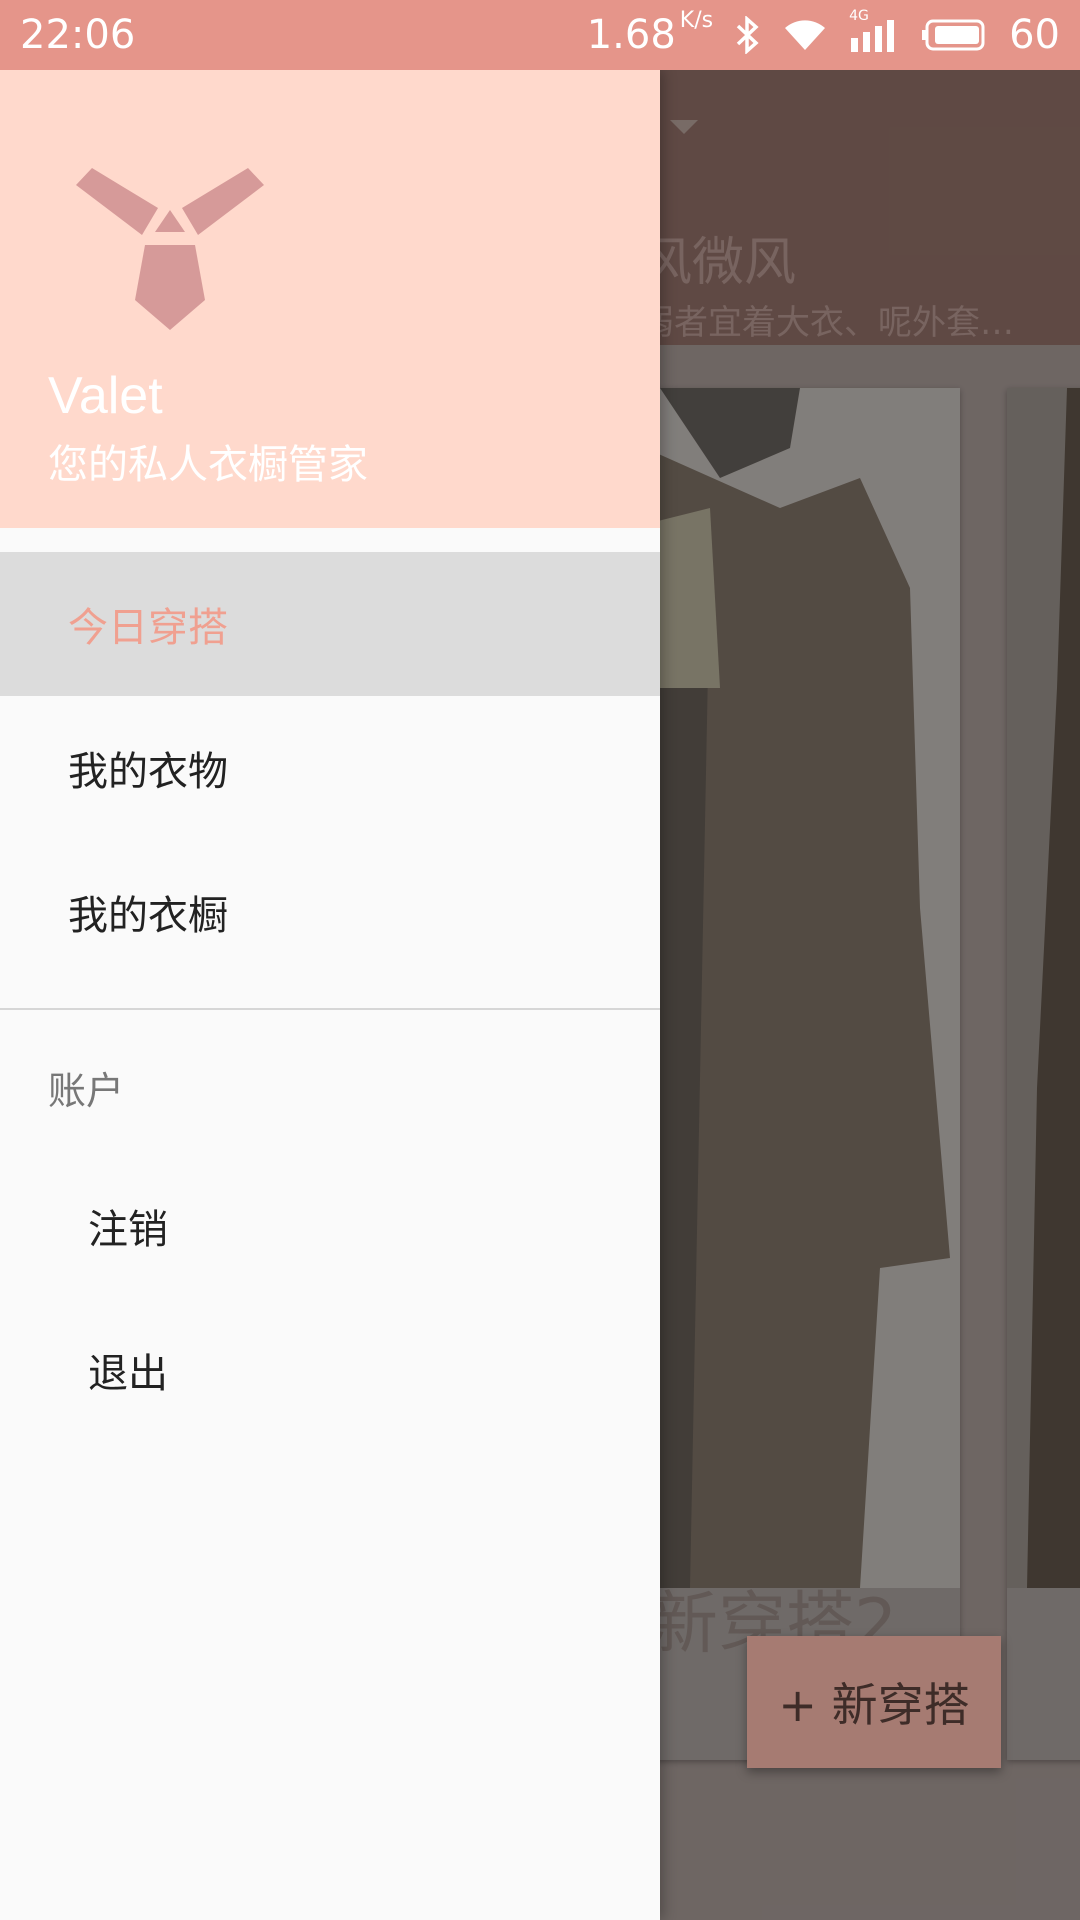 The image size is (1080, 1920). Describe the element at coordinates (170, 249) in the screenshot. I see `valet-logo-icon` at that location.